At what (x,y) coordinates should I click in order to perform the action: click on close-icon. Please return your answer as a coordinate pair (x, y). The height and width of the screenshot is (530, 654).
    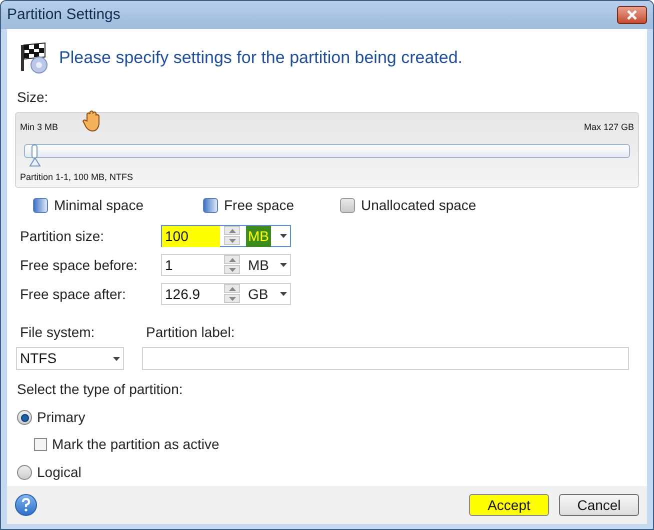
    Looking at the image, I should click on (632, 15).